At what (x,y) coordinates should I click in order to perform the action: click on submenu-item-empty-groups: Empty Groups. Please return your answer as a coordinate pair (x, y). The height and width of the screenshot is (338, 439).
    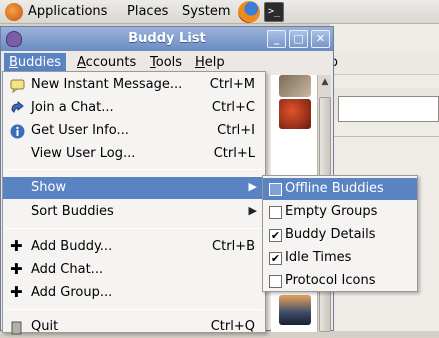
    Looking at the image, I should click on (340, 212).